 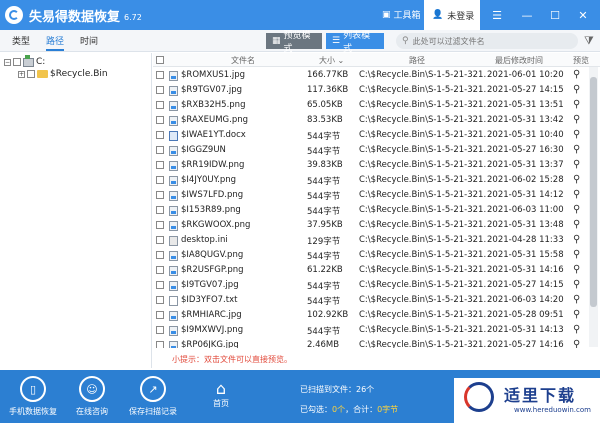 What do you see at coordinates (24, 60) in the screenshot?
I see `tree-node-drive: − C:` at bounding box center [24, 60].